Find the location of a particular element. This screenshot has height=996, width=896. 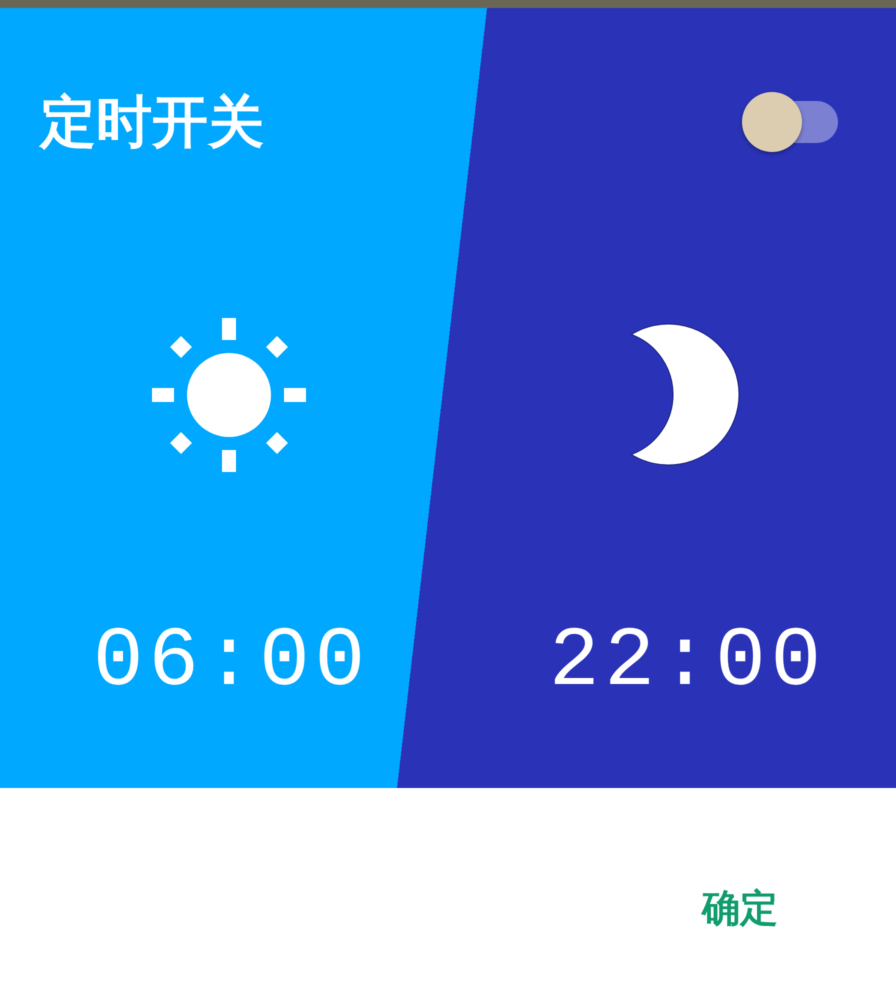

moon-icon is located at coordinates (685, 395).